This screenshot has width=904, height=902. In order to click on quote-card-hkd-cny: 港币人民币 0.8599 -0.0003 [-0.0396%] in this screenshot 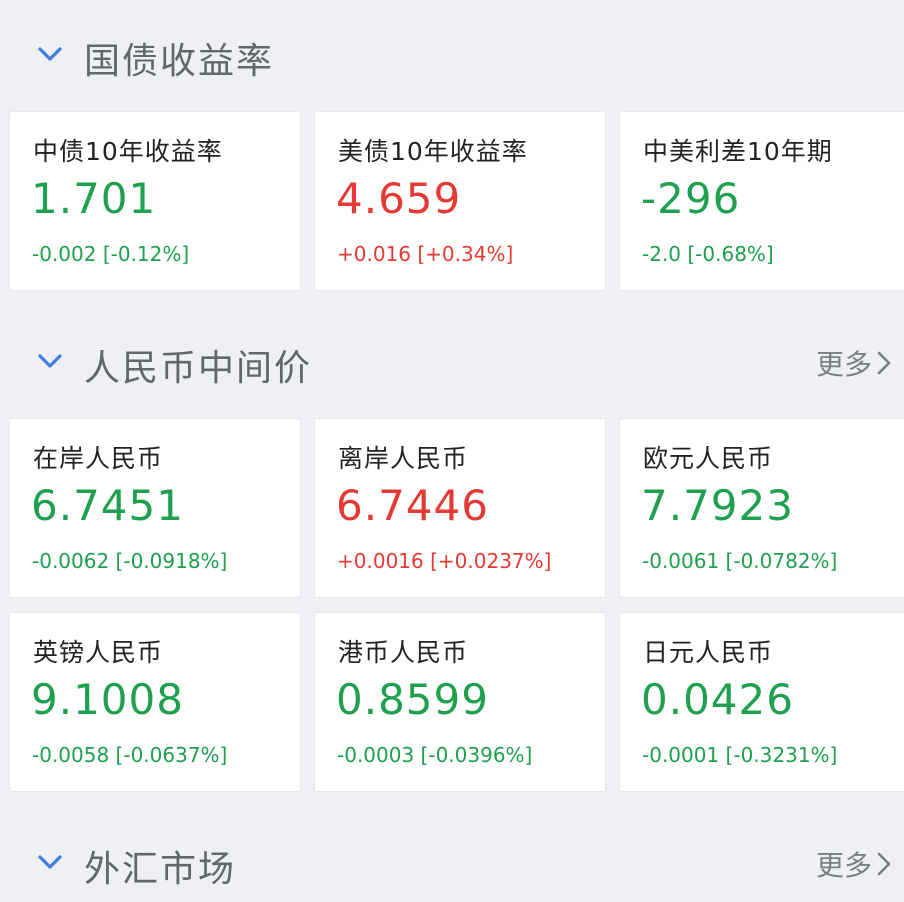, I will do `click(460, 702)`.